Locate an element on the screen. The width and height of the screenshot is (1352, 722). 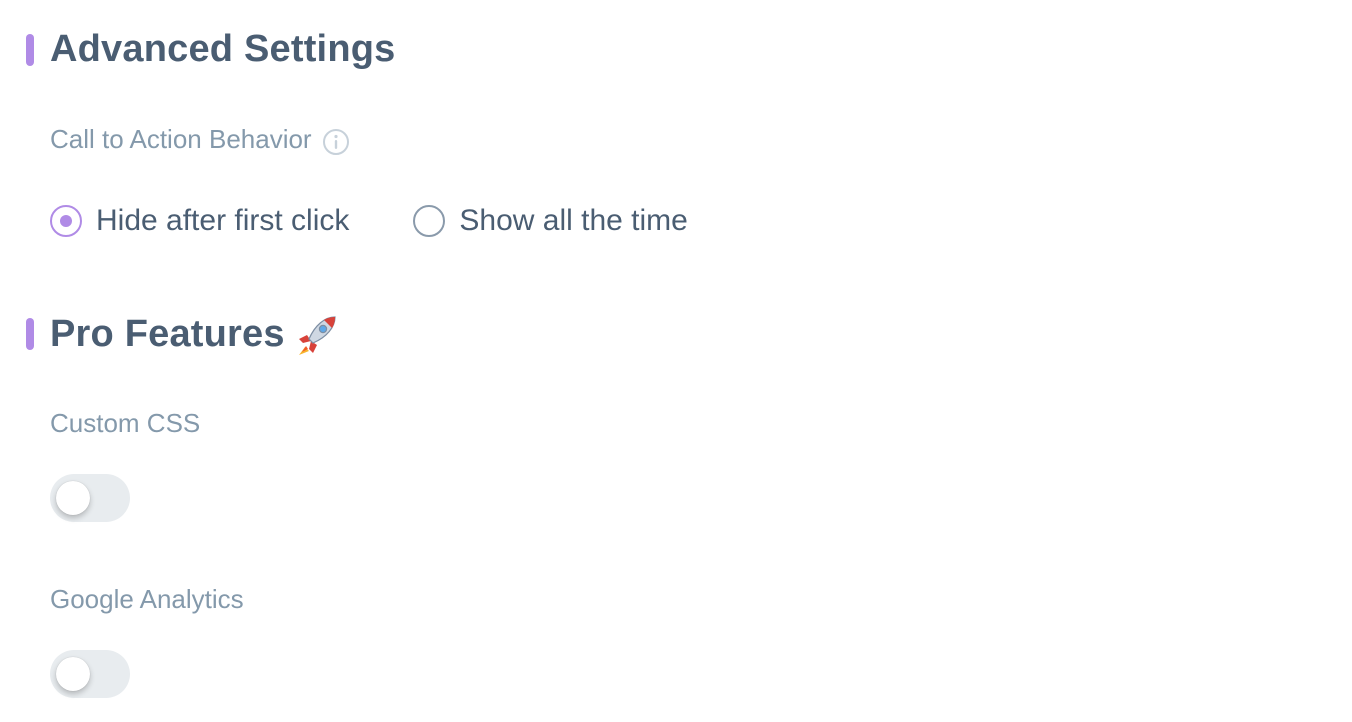
google-analytics-label: Google Analytics is located at coordinates (147, 599).